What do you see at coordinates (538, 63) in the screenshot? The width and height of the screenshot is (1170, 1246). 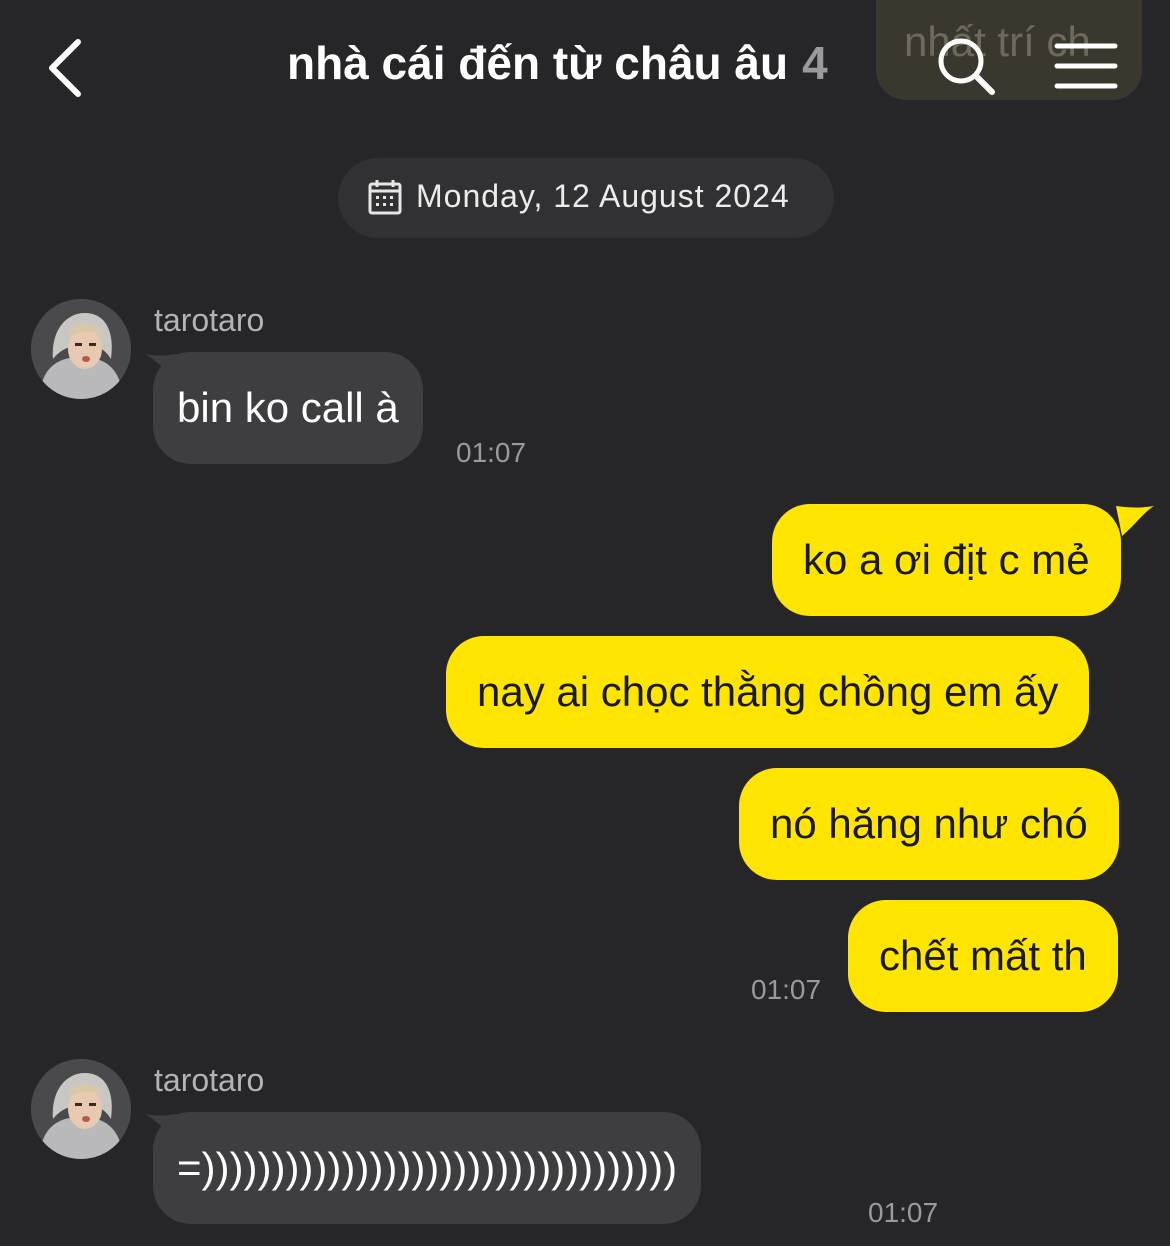 I see `chat-room-name: nhà cái đến từ châu âu` at bounding box center [538, 63].